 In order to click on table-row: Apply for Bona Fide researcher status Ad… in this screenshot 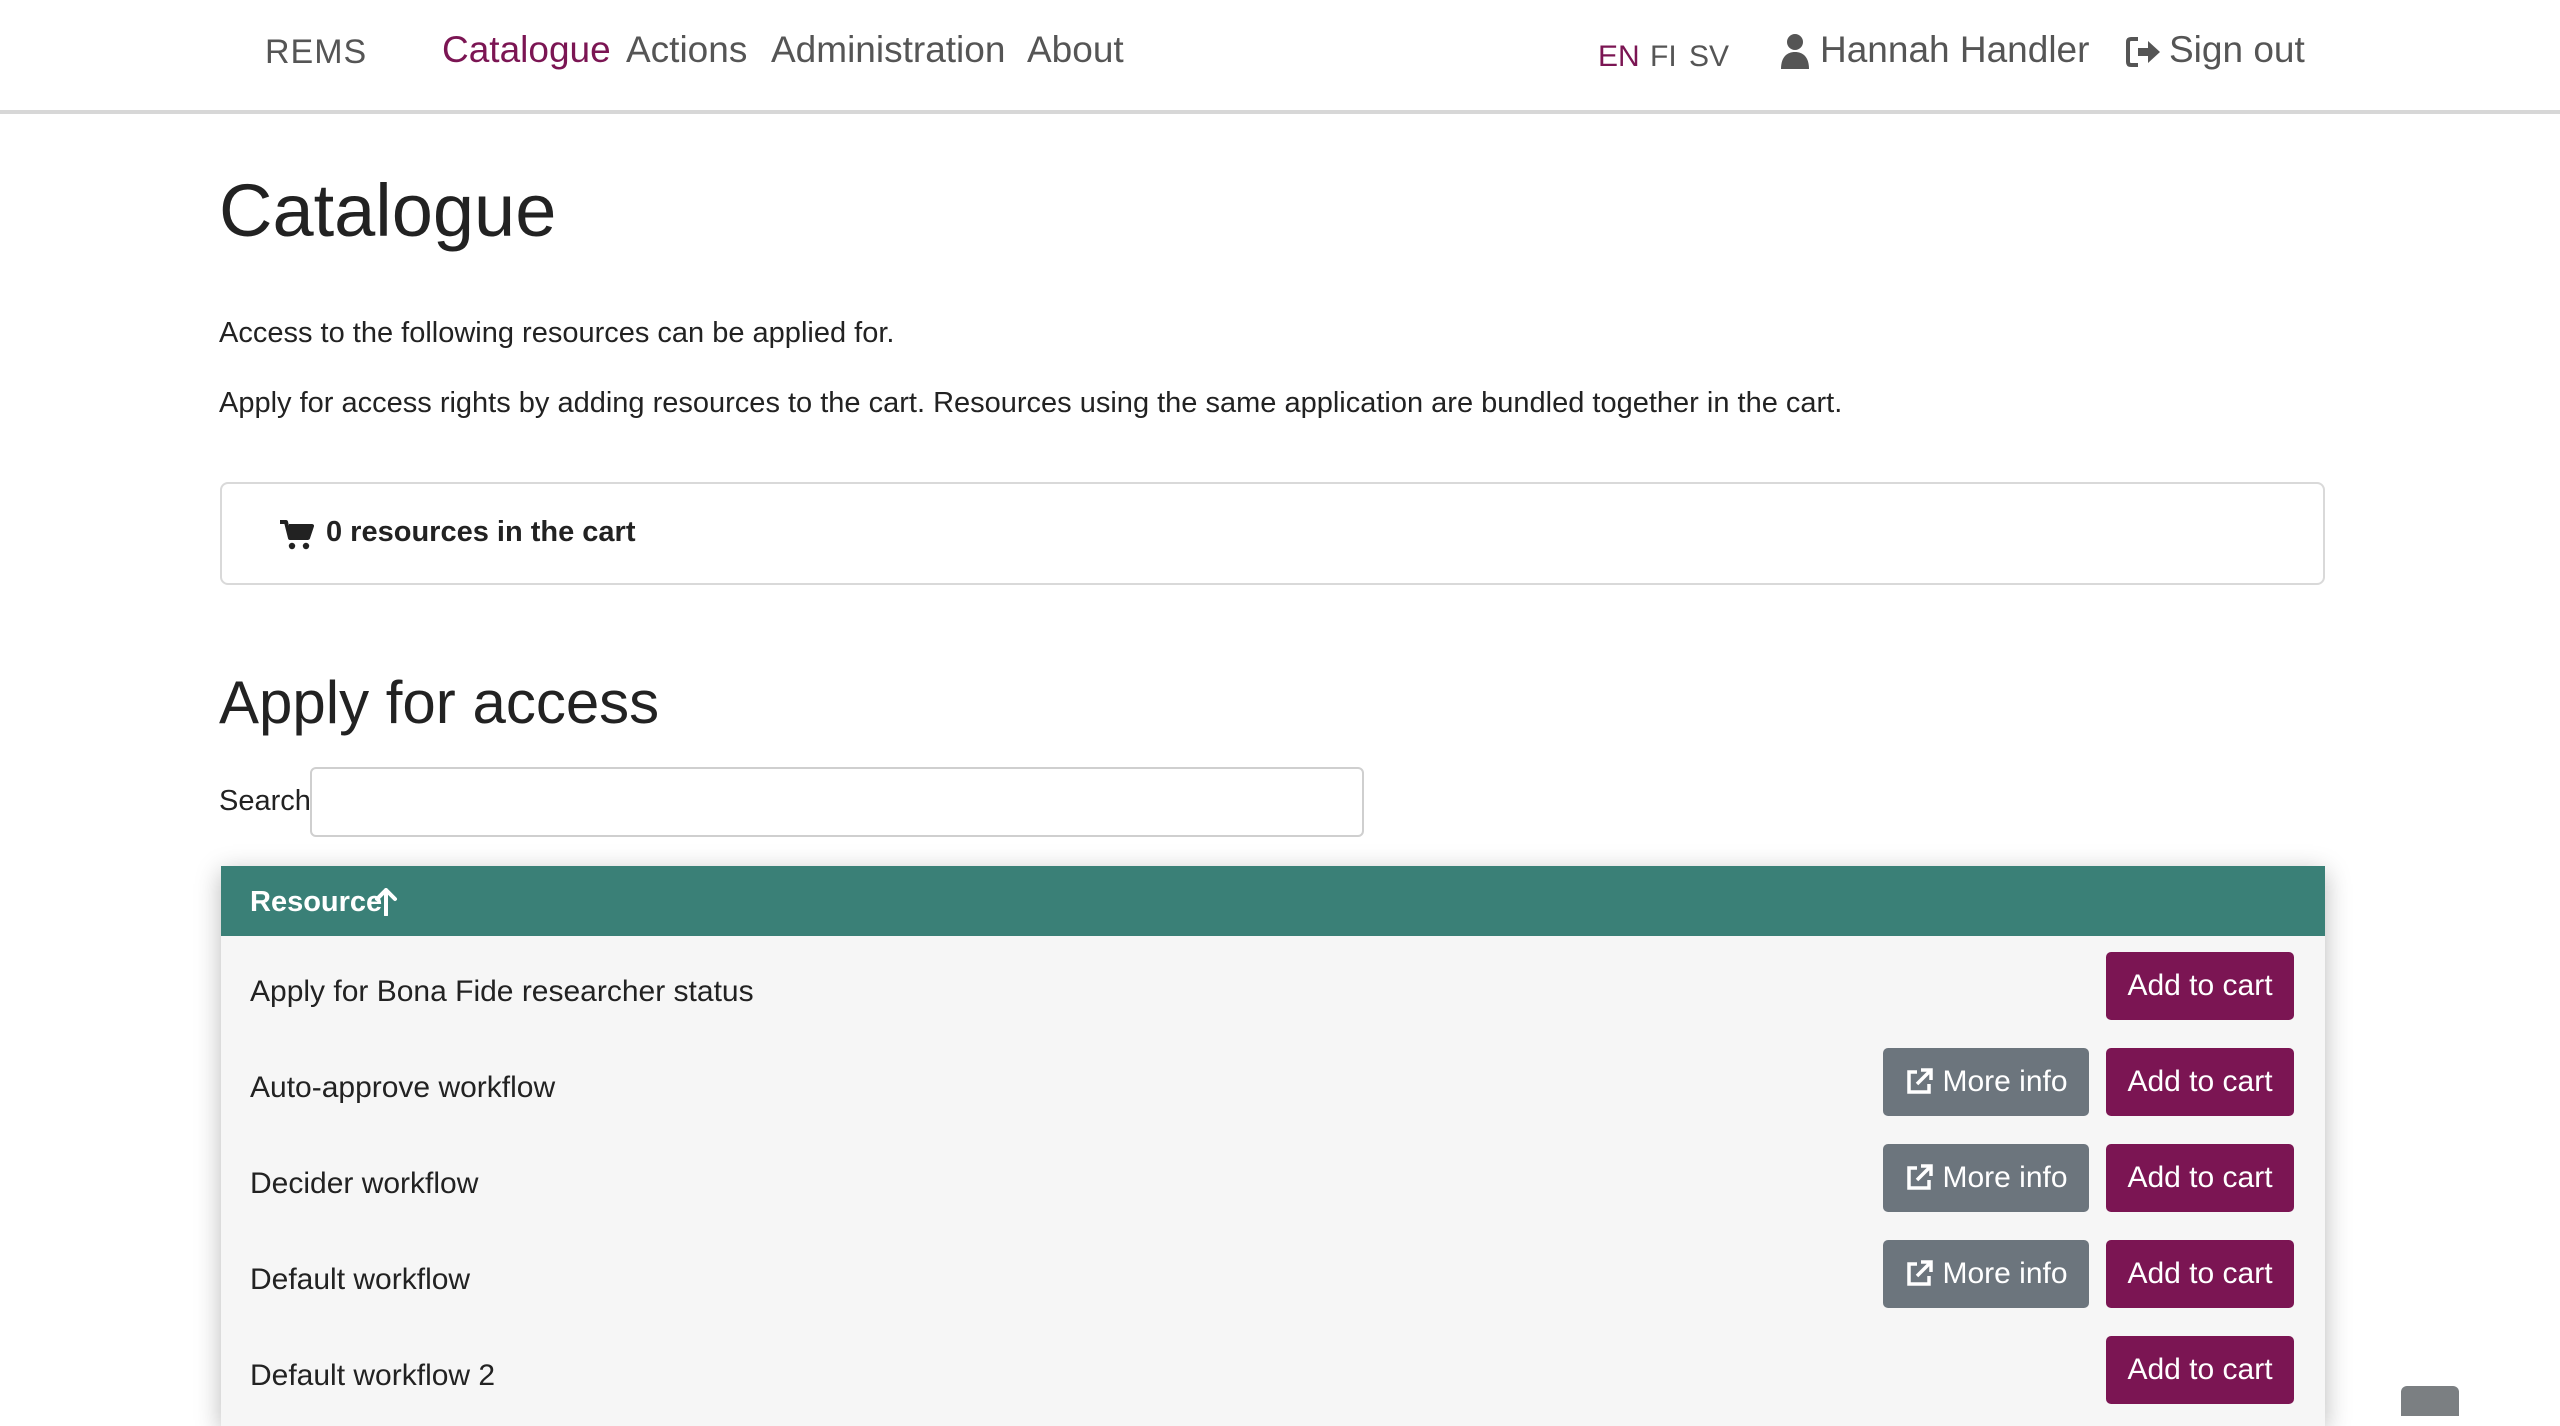, I will do `click(1273, 990)`.